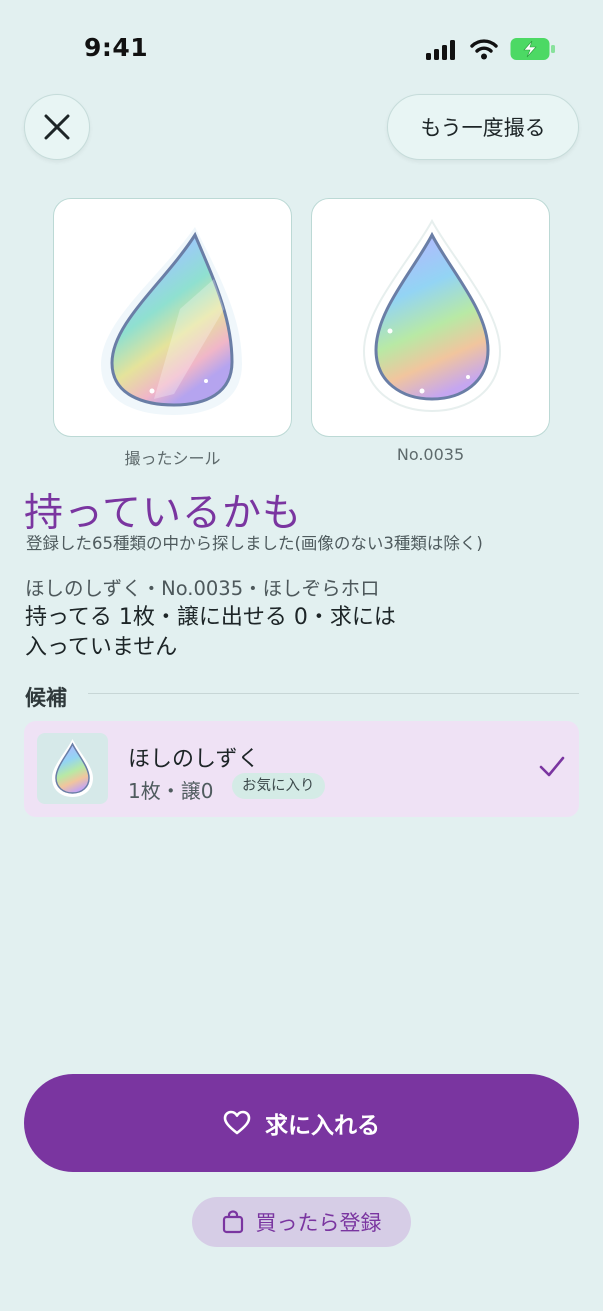 The image size is (603, 1311). What do you see at coordinates (483, 127) in the screenshot?
I see `retake-button: もう一度撮る` at bounding box center [483, 127].